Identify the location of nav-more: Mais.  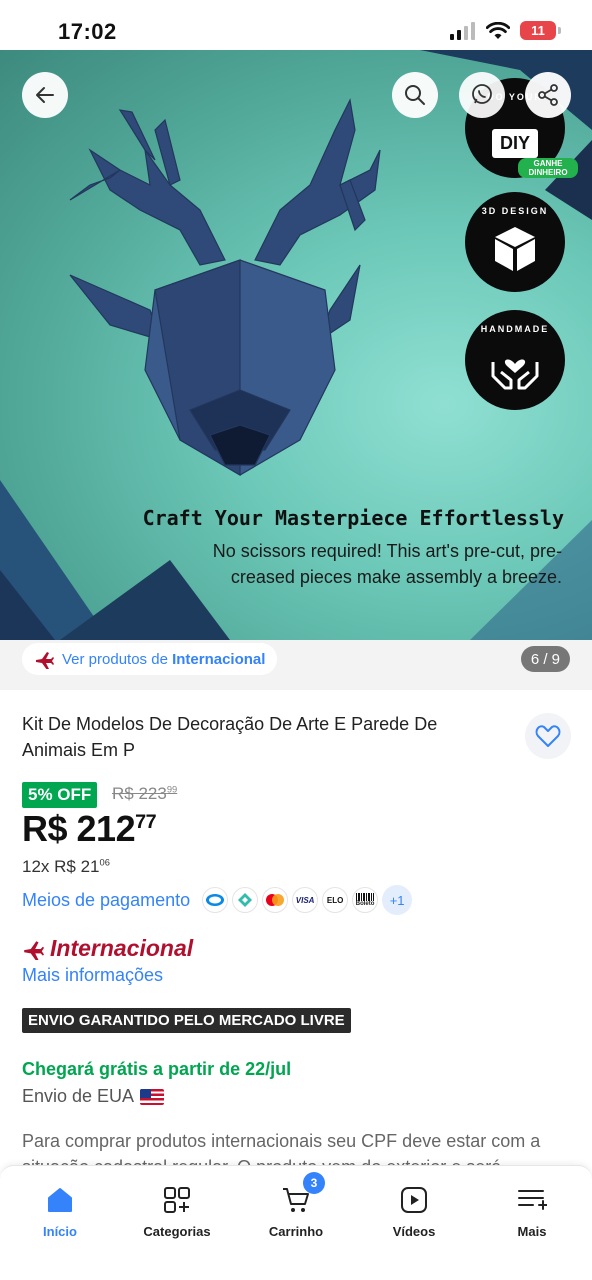
(532, 1209).